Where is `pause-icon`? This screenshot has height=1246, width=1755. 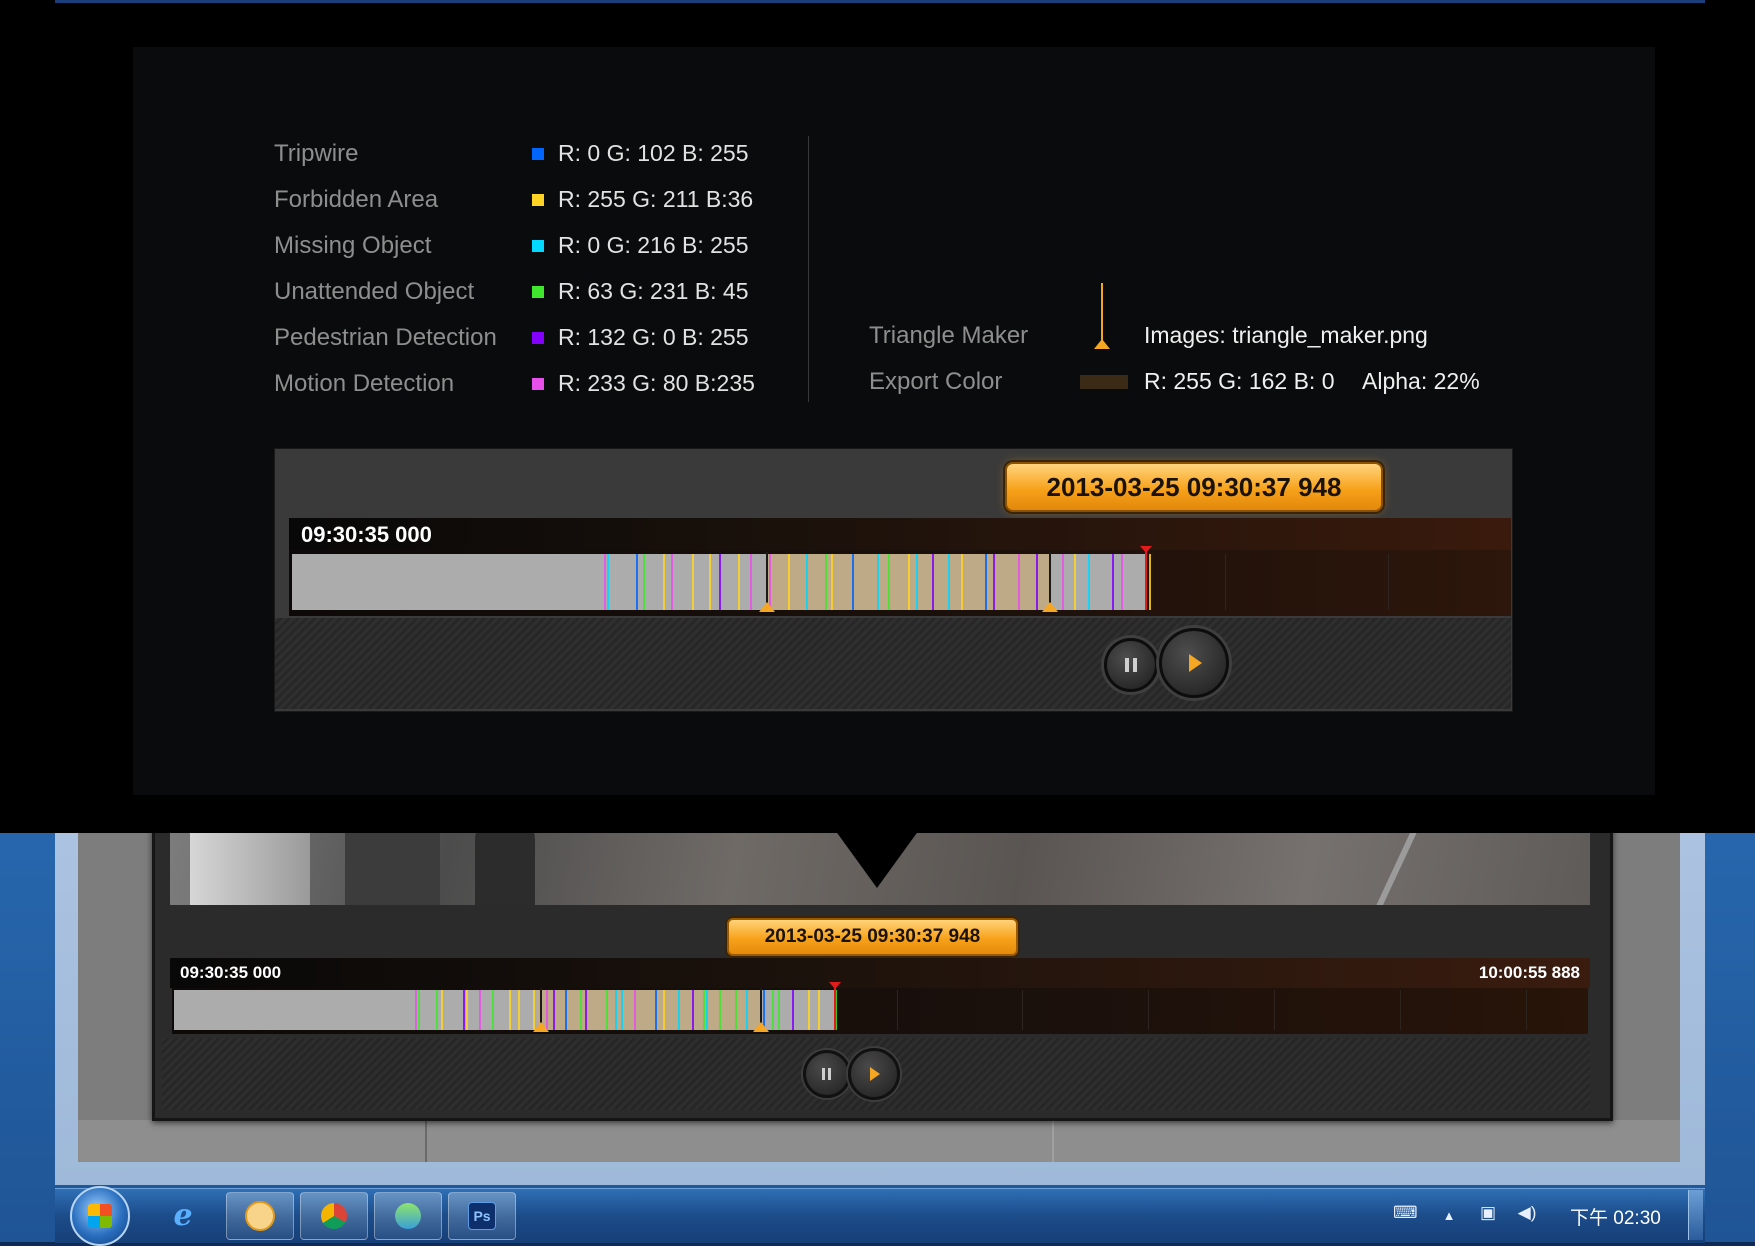 pause-icon is located at coordinates (826, 1074).